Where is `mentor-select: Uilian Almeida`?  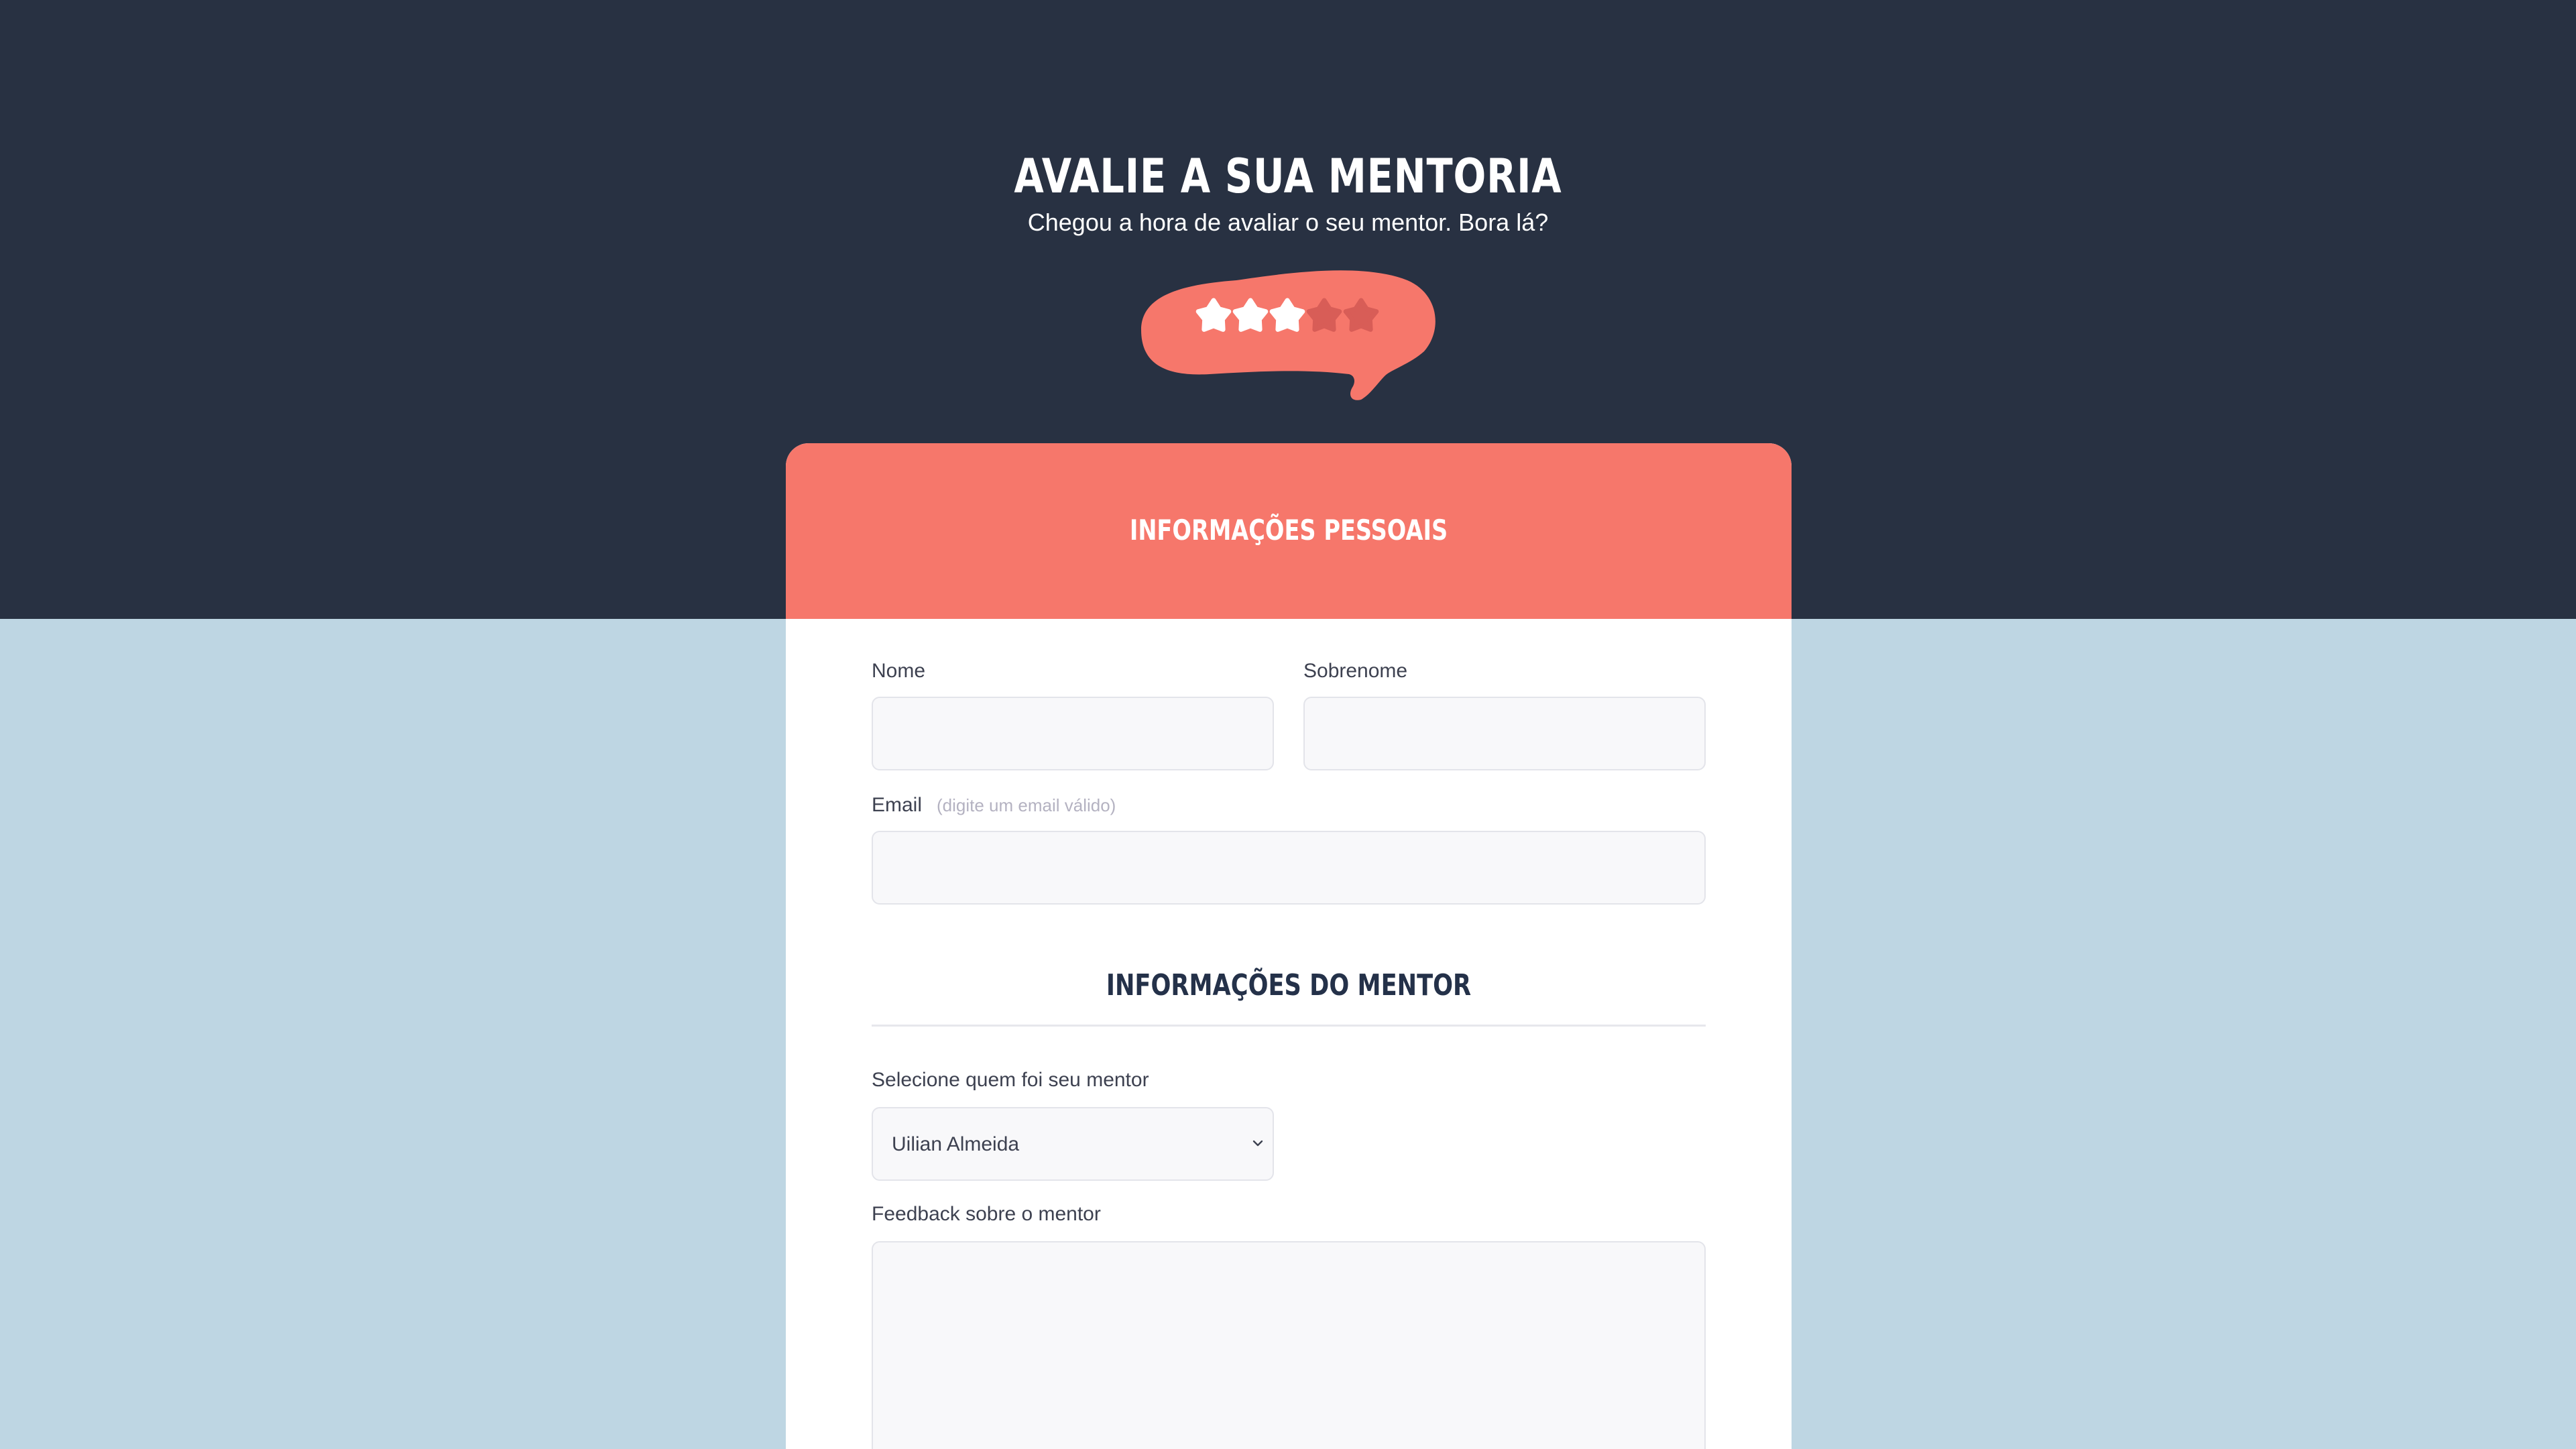
mentor-select: Uilian Almeida is located at coordinates (1073, 1144).